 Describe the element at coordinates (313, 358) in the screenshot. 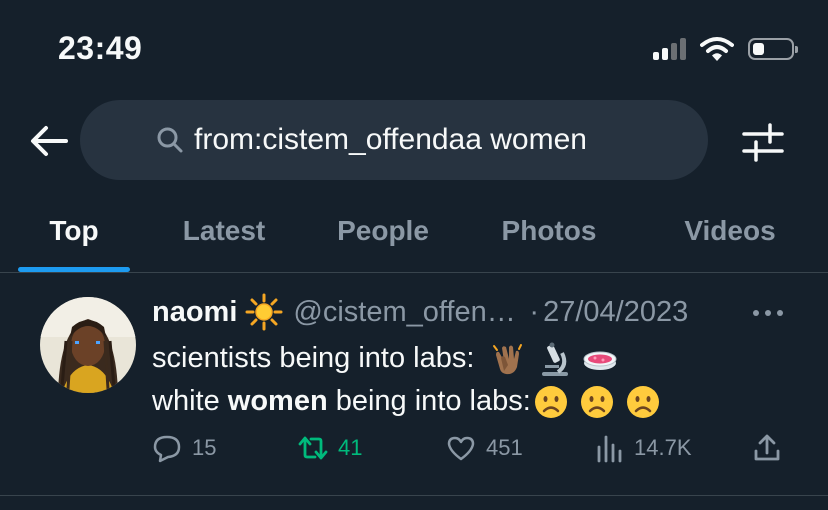

I see `tweet-line-1-text: scientists being into labs:` at that location.